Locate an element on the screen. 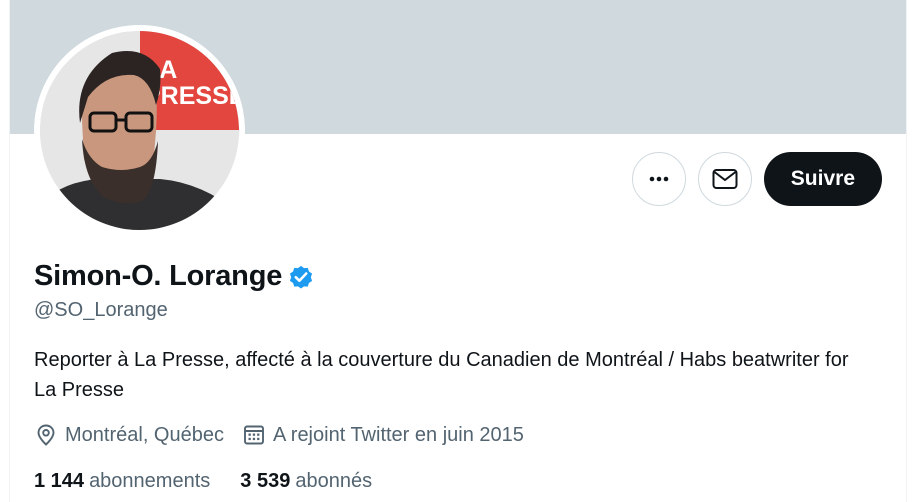  page-edge-right is located at coordinates (910, 251).